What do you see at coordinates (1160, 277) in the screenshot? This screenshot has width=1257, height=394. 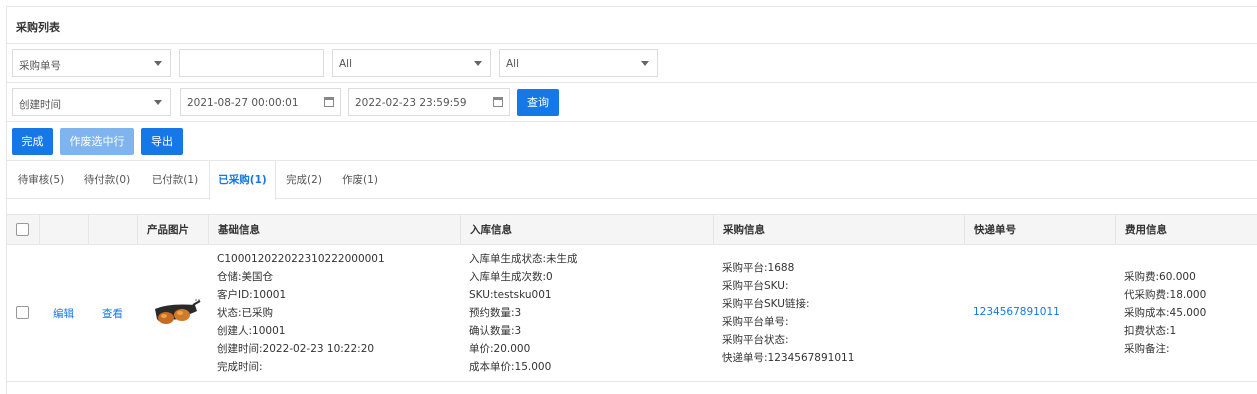 I see `purchase-fee: 采购费:60.000` at bounding box center [1160, 277].